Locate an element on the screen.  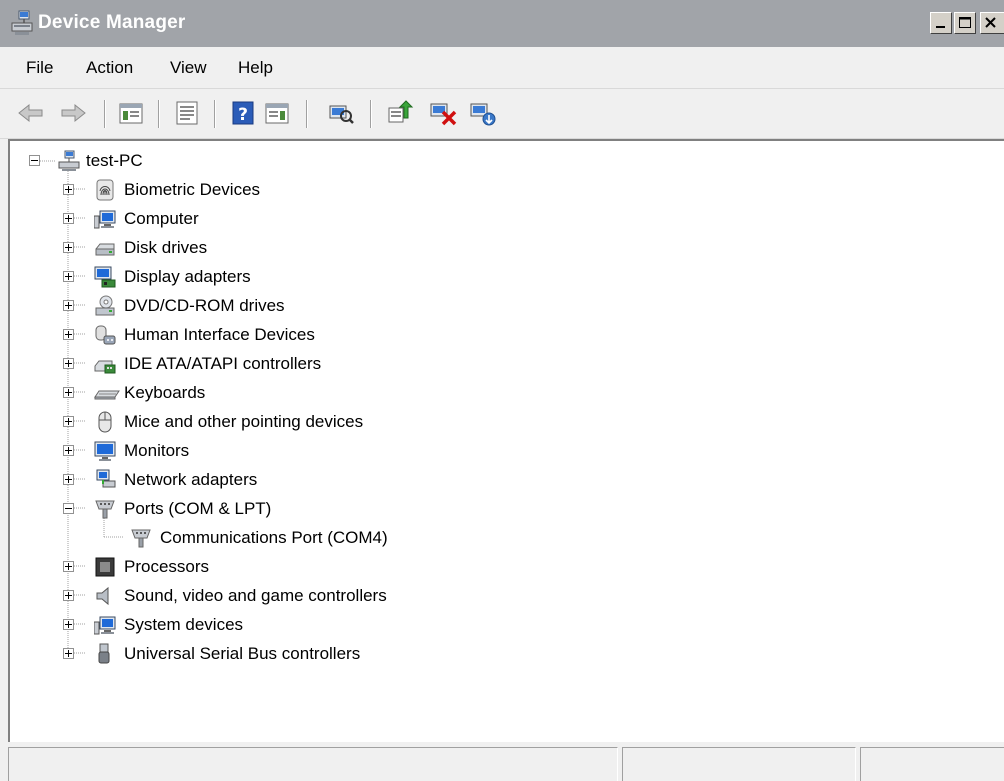
tree-item-label: IDE ATA/ATAPI controllers is located at coordinates (223, 363).